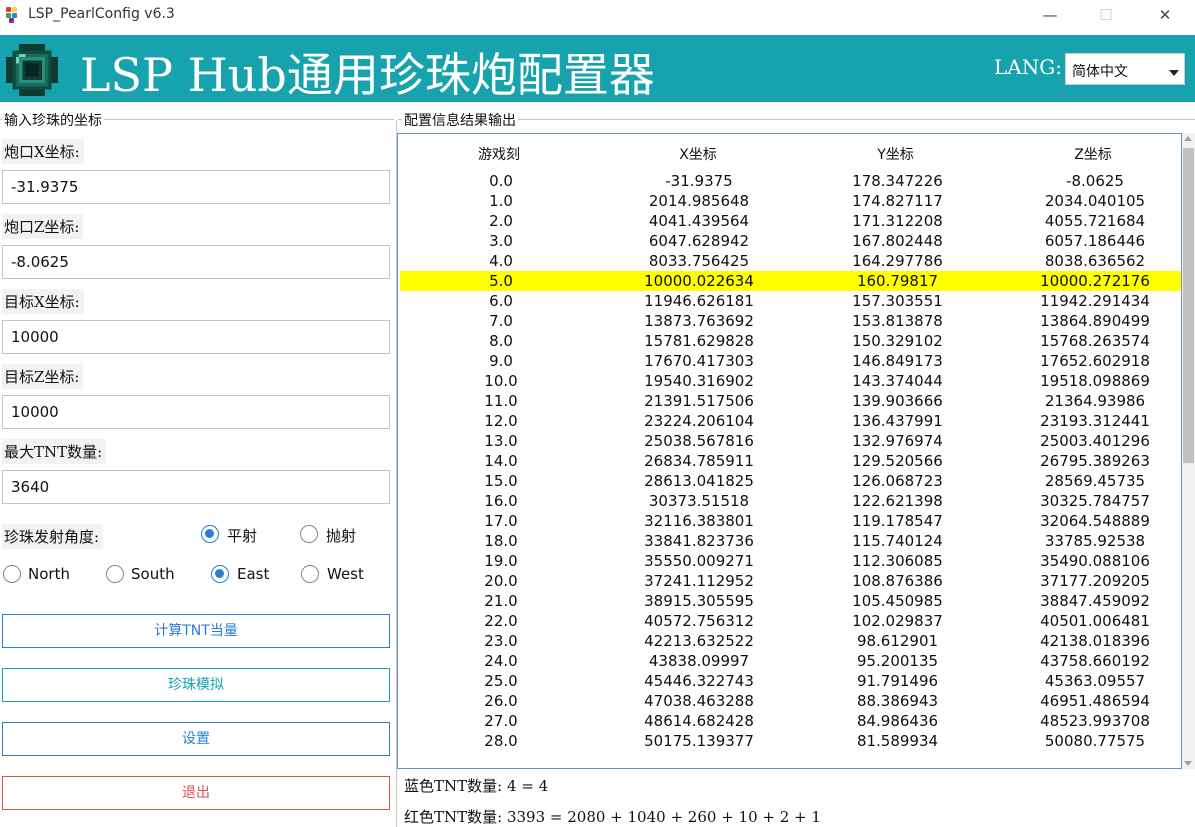 Image resolution: width=1195 pixels, height=827 pixels. Describe the element at coordinates (790, 481) in the screenshot. I see `table-row: 15.0 28613.041825 126.068723 28569.45735` at that location.